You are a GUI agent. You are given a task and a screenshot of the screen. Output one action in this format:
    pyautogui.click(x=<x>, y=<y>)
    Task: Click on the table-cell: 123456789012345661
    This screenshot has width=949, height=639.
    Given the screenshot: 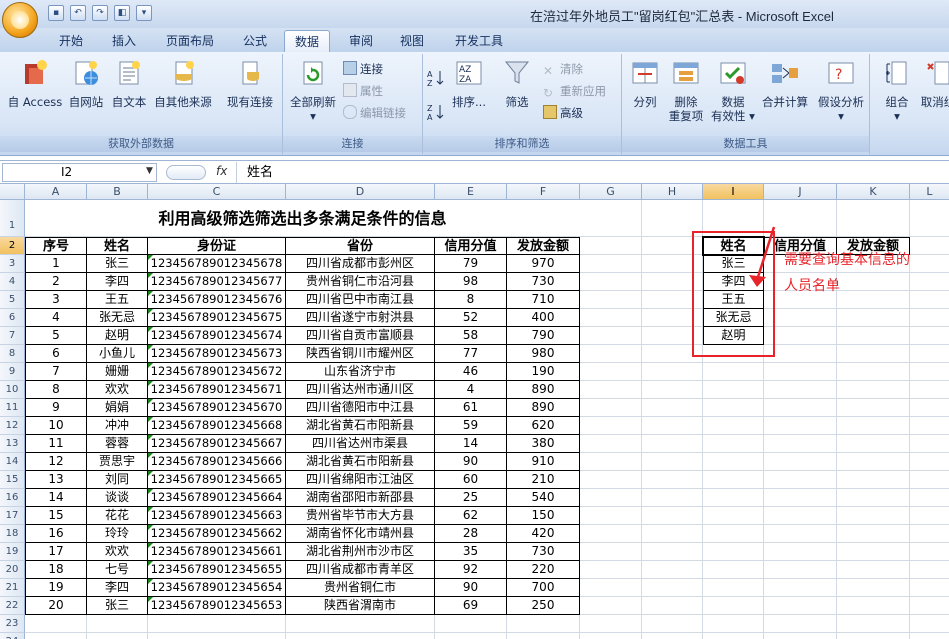 What is the action you would take?
    pyautogui.click(x=217, y=552)
    